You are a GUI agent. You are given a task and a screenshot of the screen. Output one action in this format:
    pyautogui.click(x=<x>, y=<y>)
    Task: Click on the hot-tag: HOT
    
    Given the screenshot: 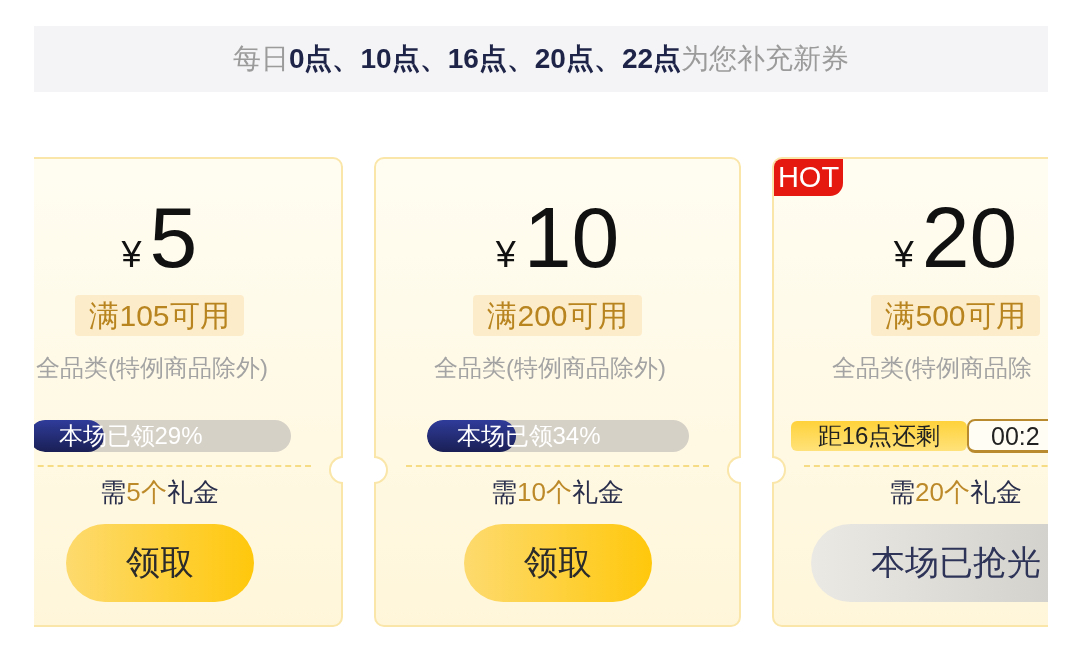 What is the action you would take?
    pyautogui.click(x=808, y=177)
    